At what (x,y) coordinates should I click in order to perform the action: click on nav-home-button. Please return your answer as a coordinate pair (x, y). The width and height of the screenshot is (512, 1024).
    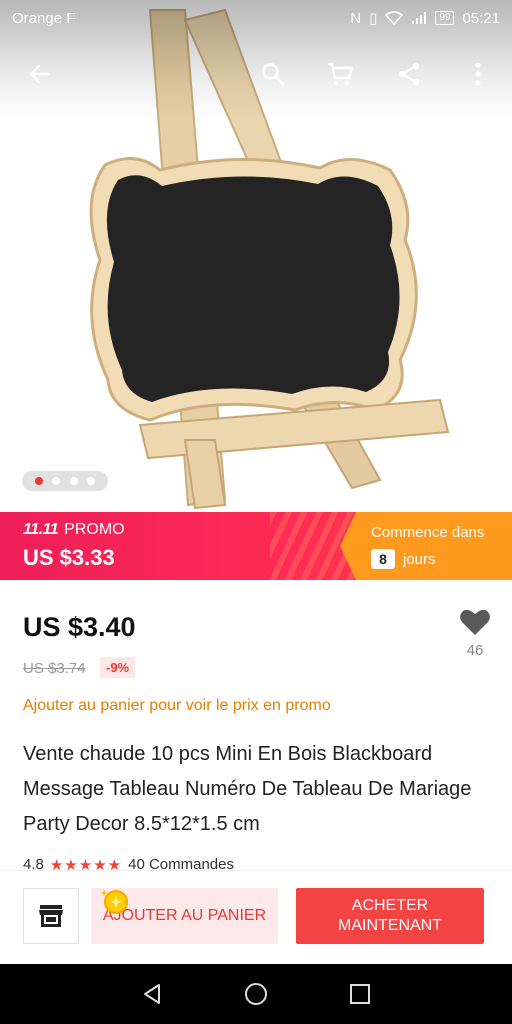
    Looking at the image, I should click on (256, 994).